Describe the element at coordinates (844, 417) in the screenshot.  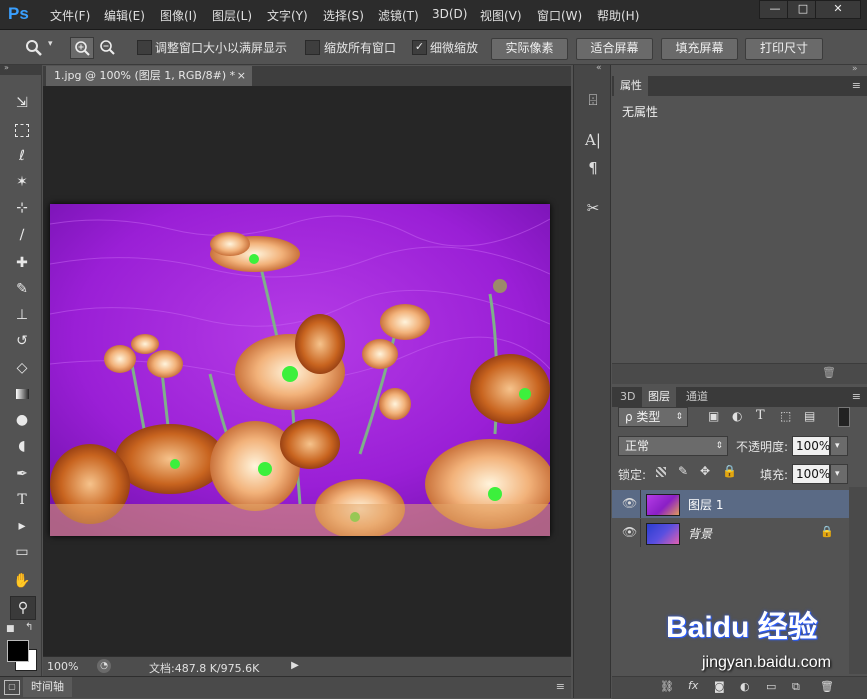
I see `filter-toggle-switch` at that location.